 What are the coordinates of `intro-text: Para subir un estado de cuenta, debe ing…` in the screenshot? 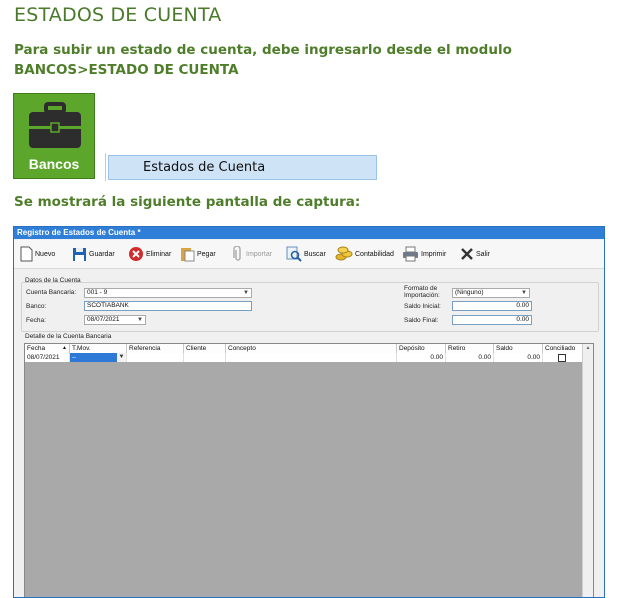 It's located at (263, 60).